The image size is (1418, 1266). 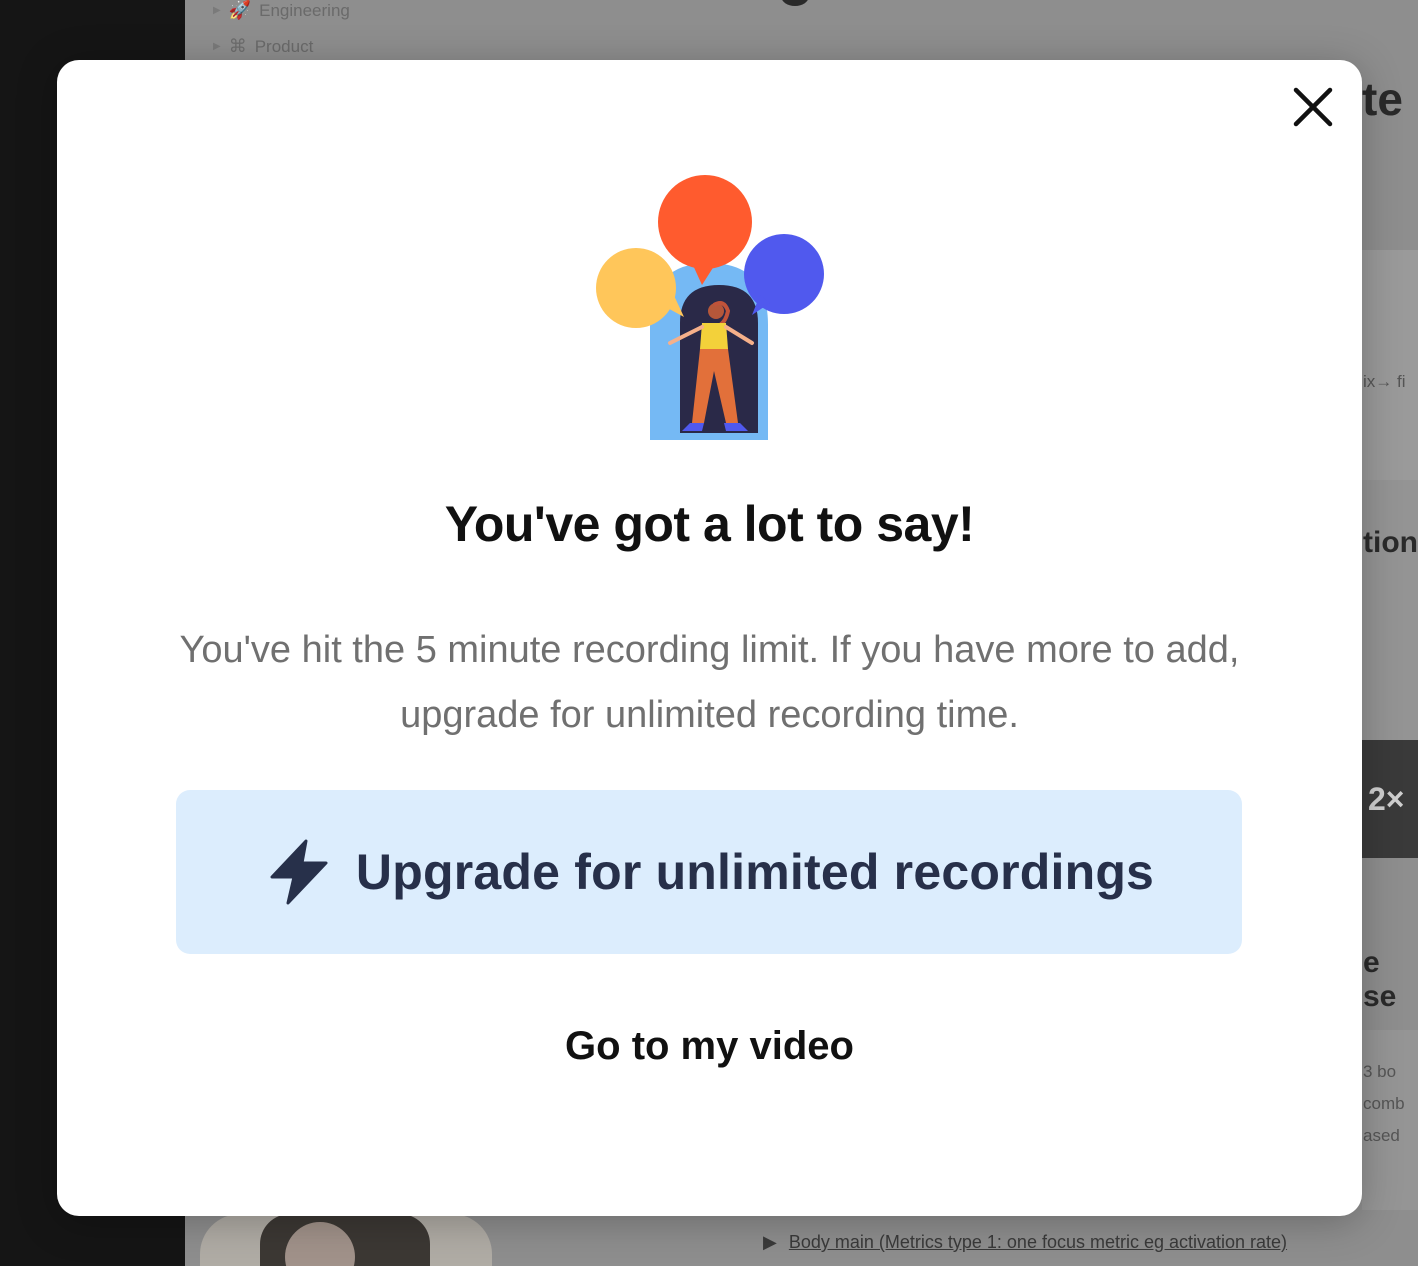 I want to click on bg-right-panel, so click(x=1390, y=640).